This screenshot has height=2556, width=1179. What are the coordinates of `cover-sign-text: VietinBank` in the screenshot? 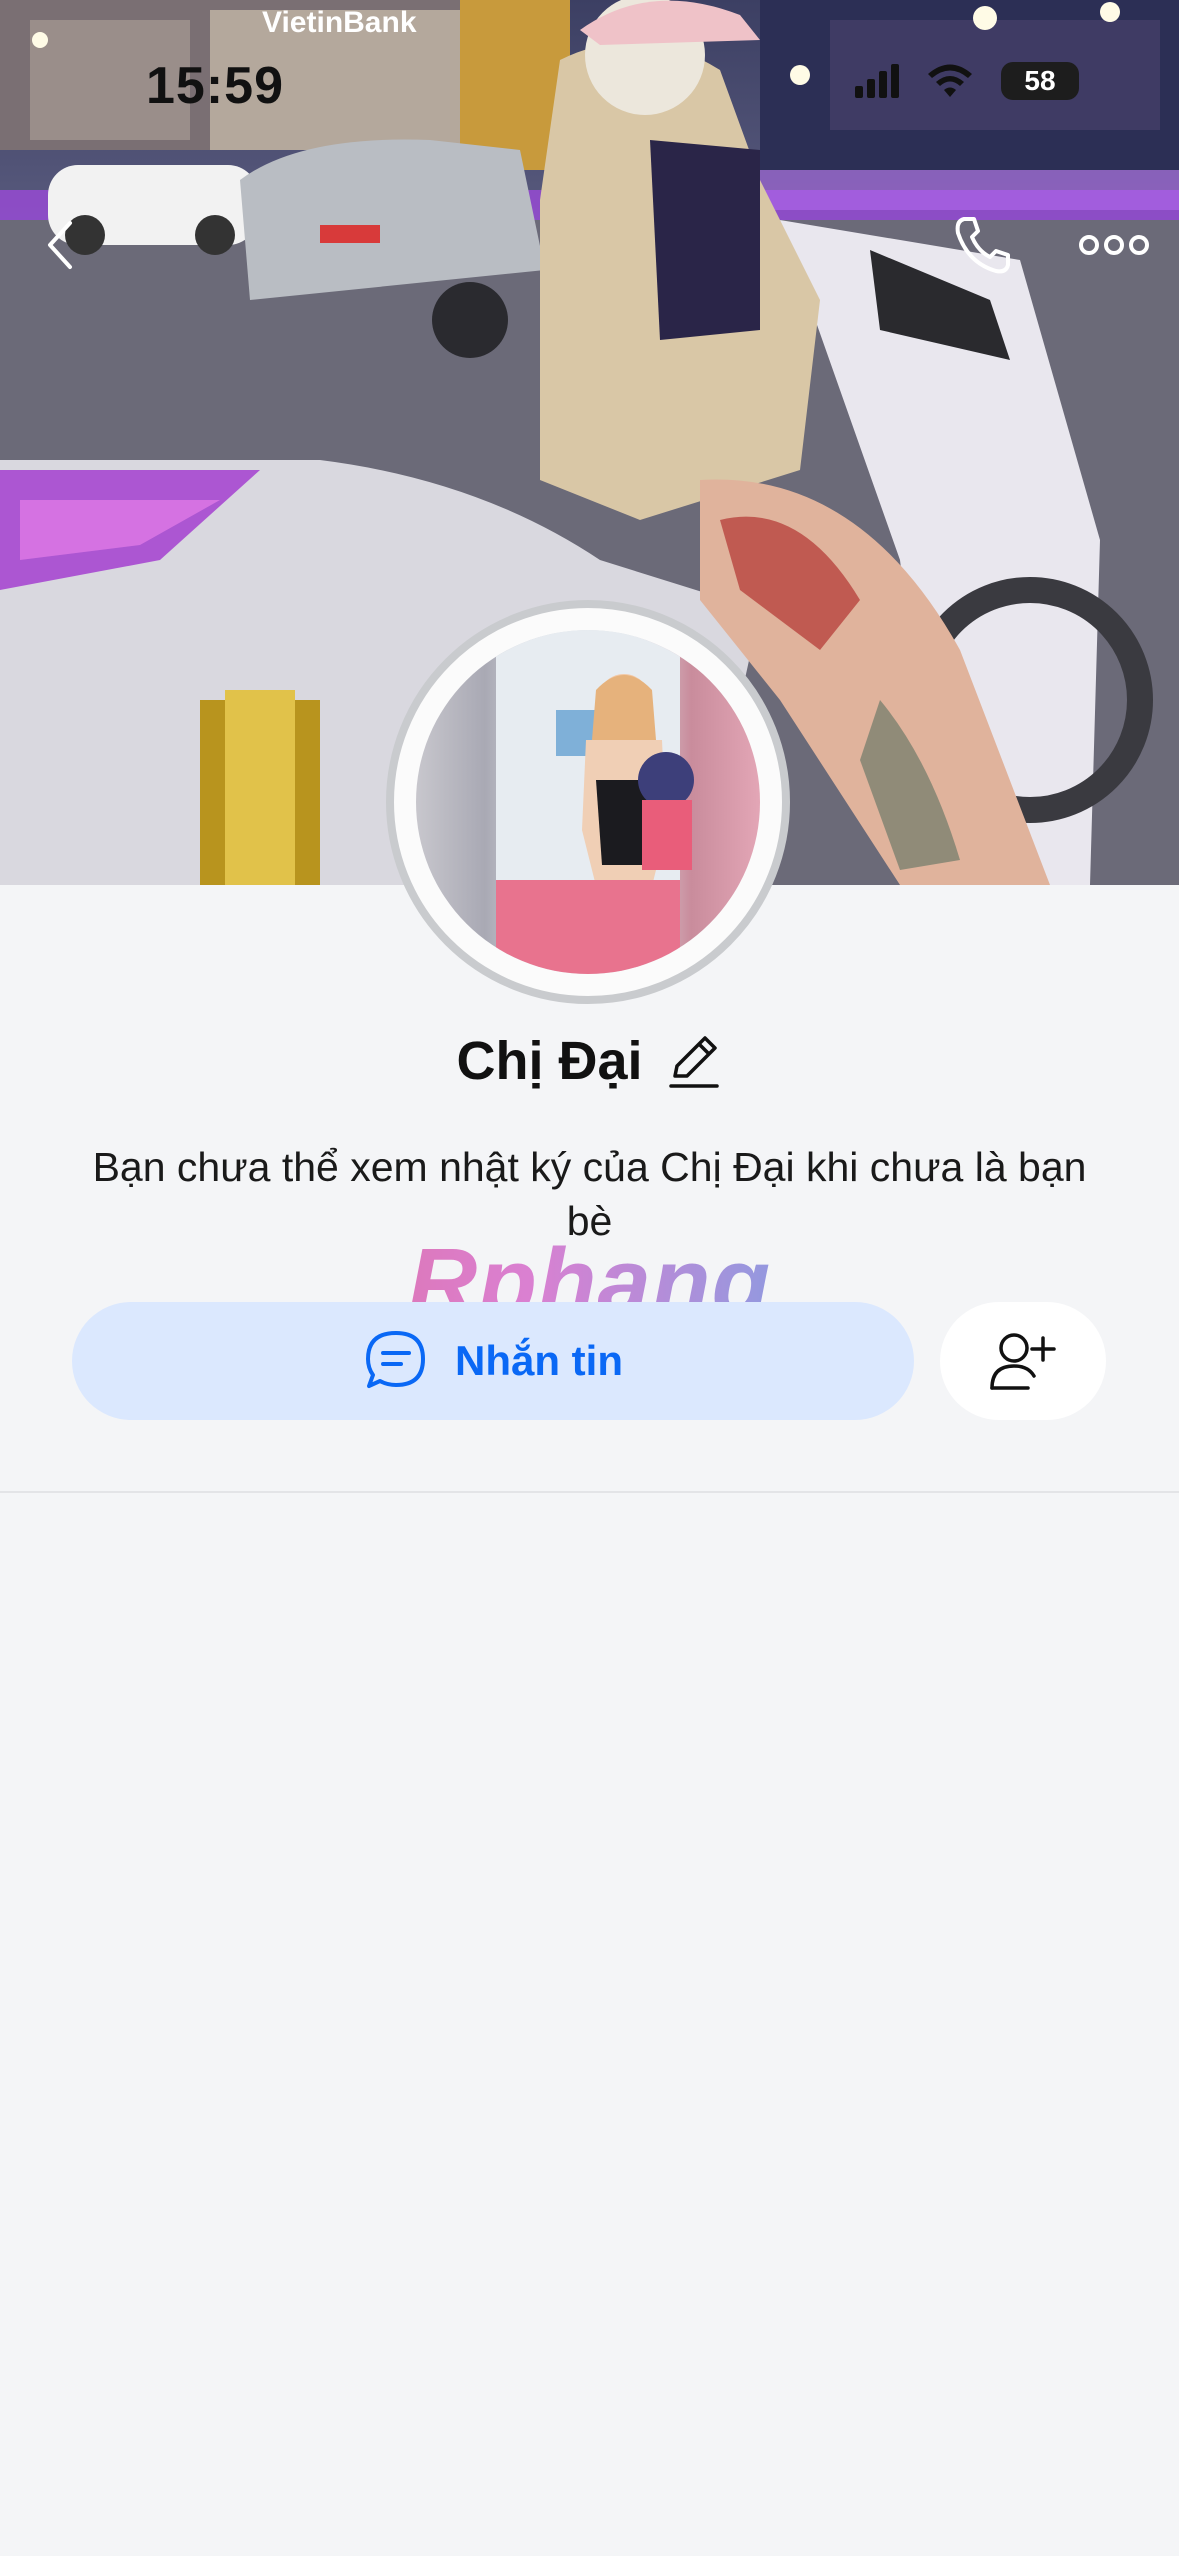 It's located at (339, 22).